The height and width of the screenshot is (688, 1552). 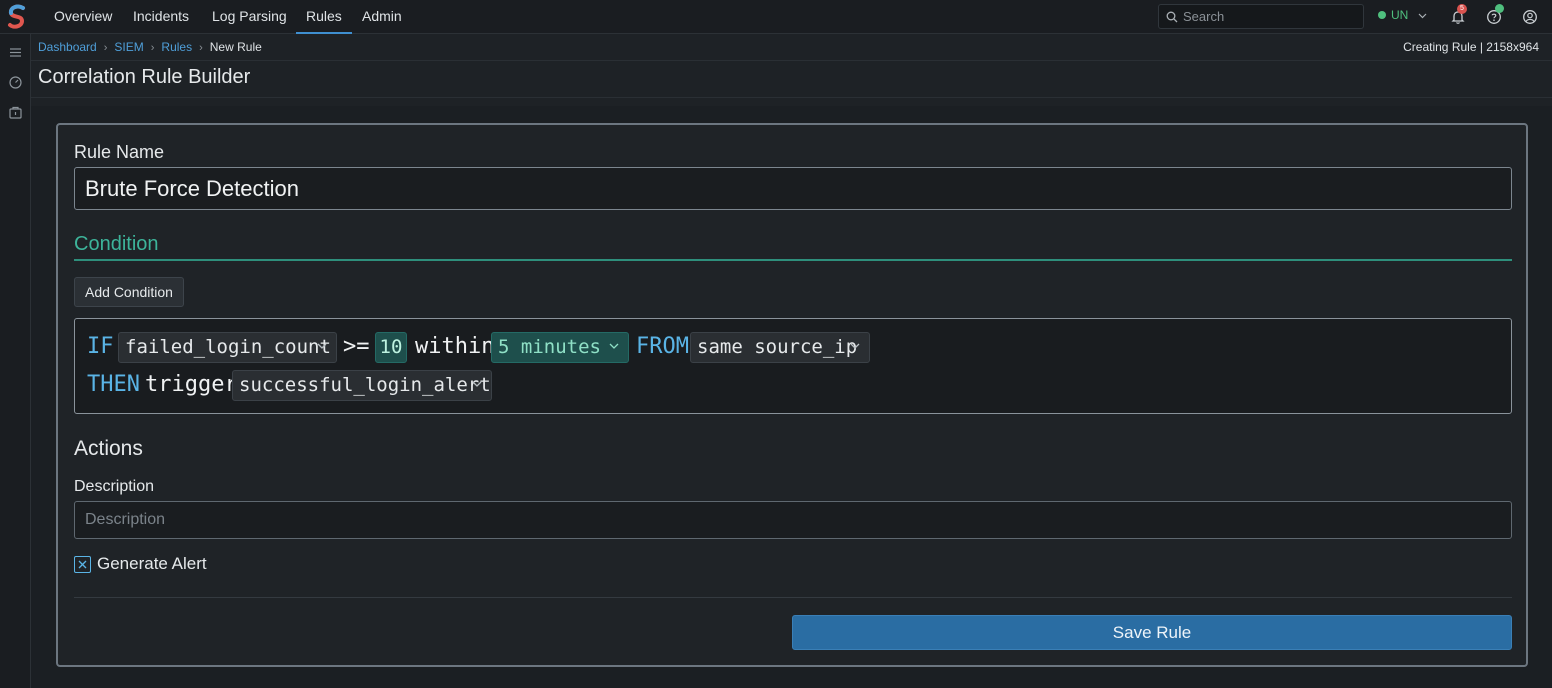 I want to click on threshold-input: 10, so click(x=391, y=347).